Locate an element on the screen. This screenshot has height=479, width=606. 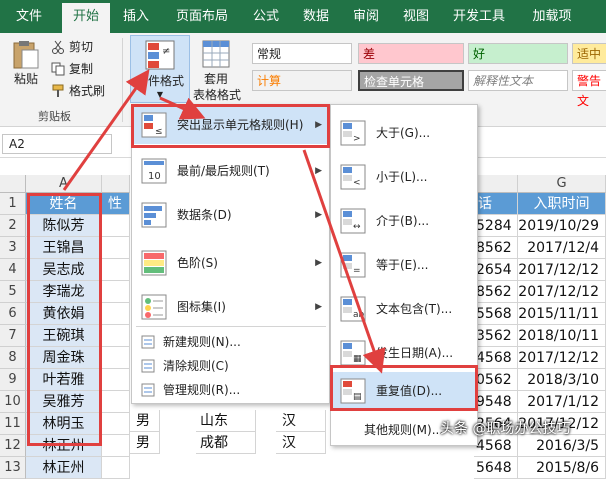
gender-cell is located at coordinates (116, 468).